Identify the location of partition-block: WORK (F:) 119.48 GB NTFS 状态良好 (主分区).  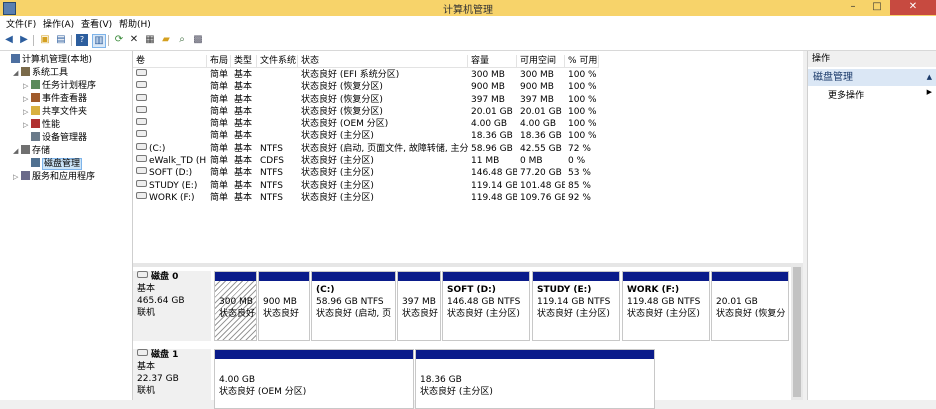
(666, 306).